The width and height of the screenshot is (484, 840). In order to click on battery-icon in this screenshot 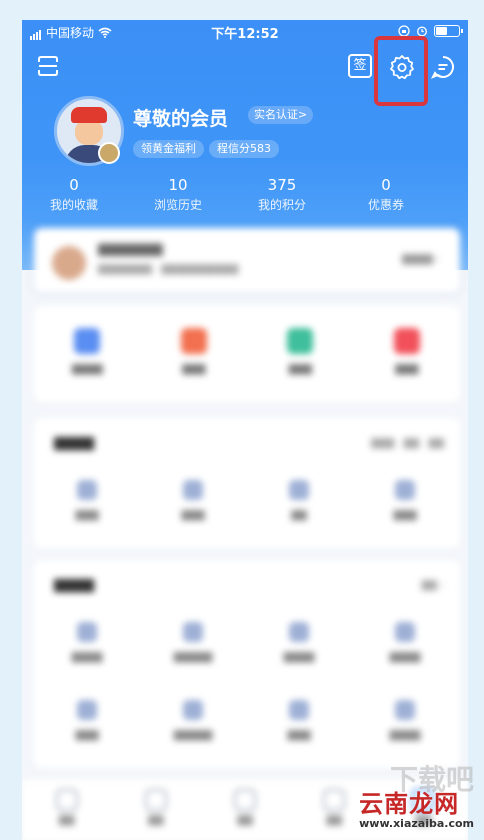, I will do `click(448, 31)`.